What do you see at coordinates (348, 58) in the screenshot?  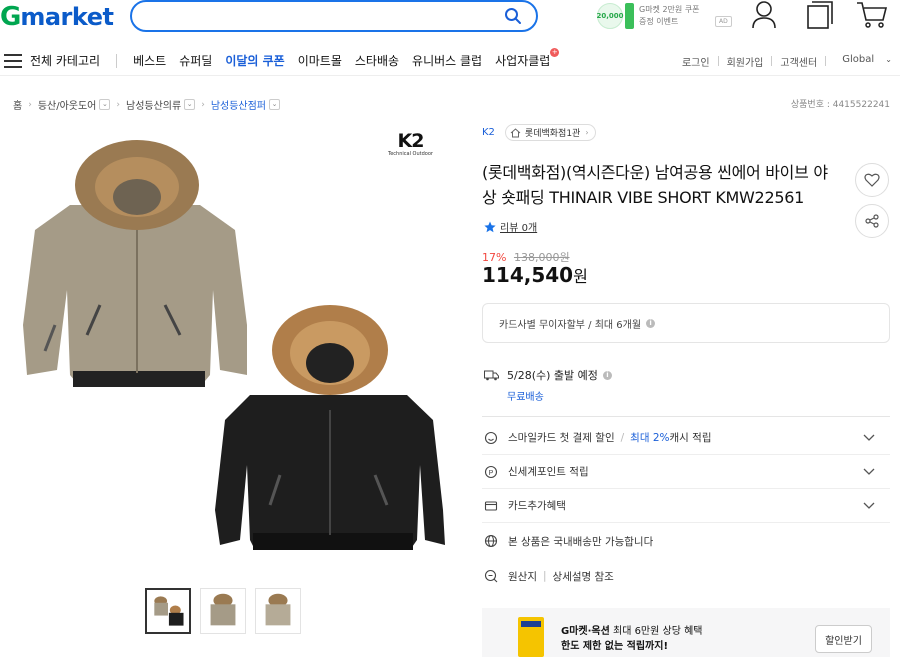 I see `nav-items: 베스트 슈퍼딜 이달의 쿠폰 이마트몰 스타배송 유니버스 클럽 사업자클럽 +` at bounding box center [348, 58].